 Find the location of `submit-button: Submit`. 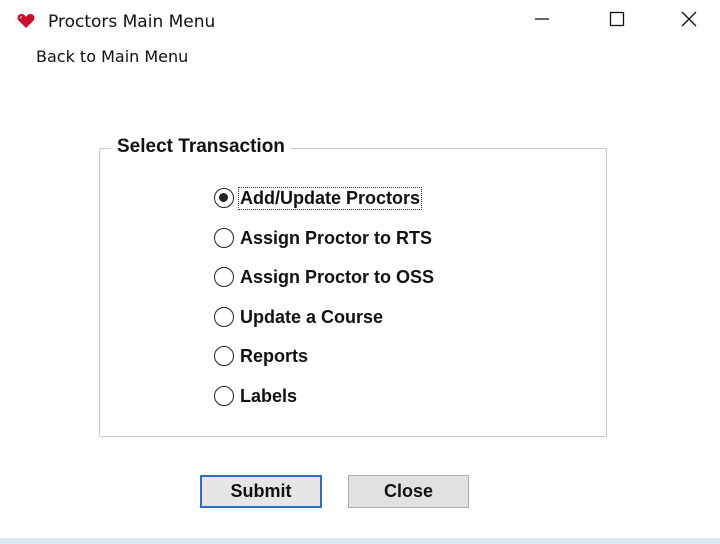

submit-button: Submit is located at coordinates (261, 491).